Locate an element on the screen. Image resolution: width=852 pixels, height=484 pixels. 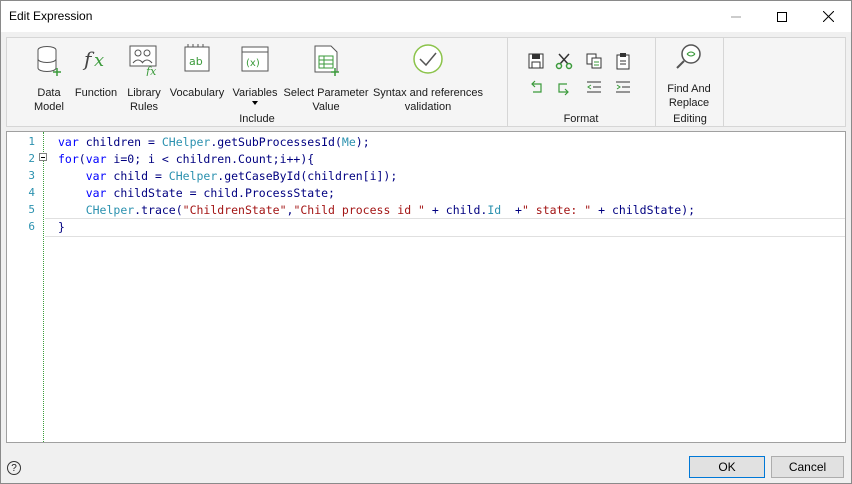
ok-button: OK is located at coordinates (727, 467).